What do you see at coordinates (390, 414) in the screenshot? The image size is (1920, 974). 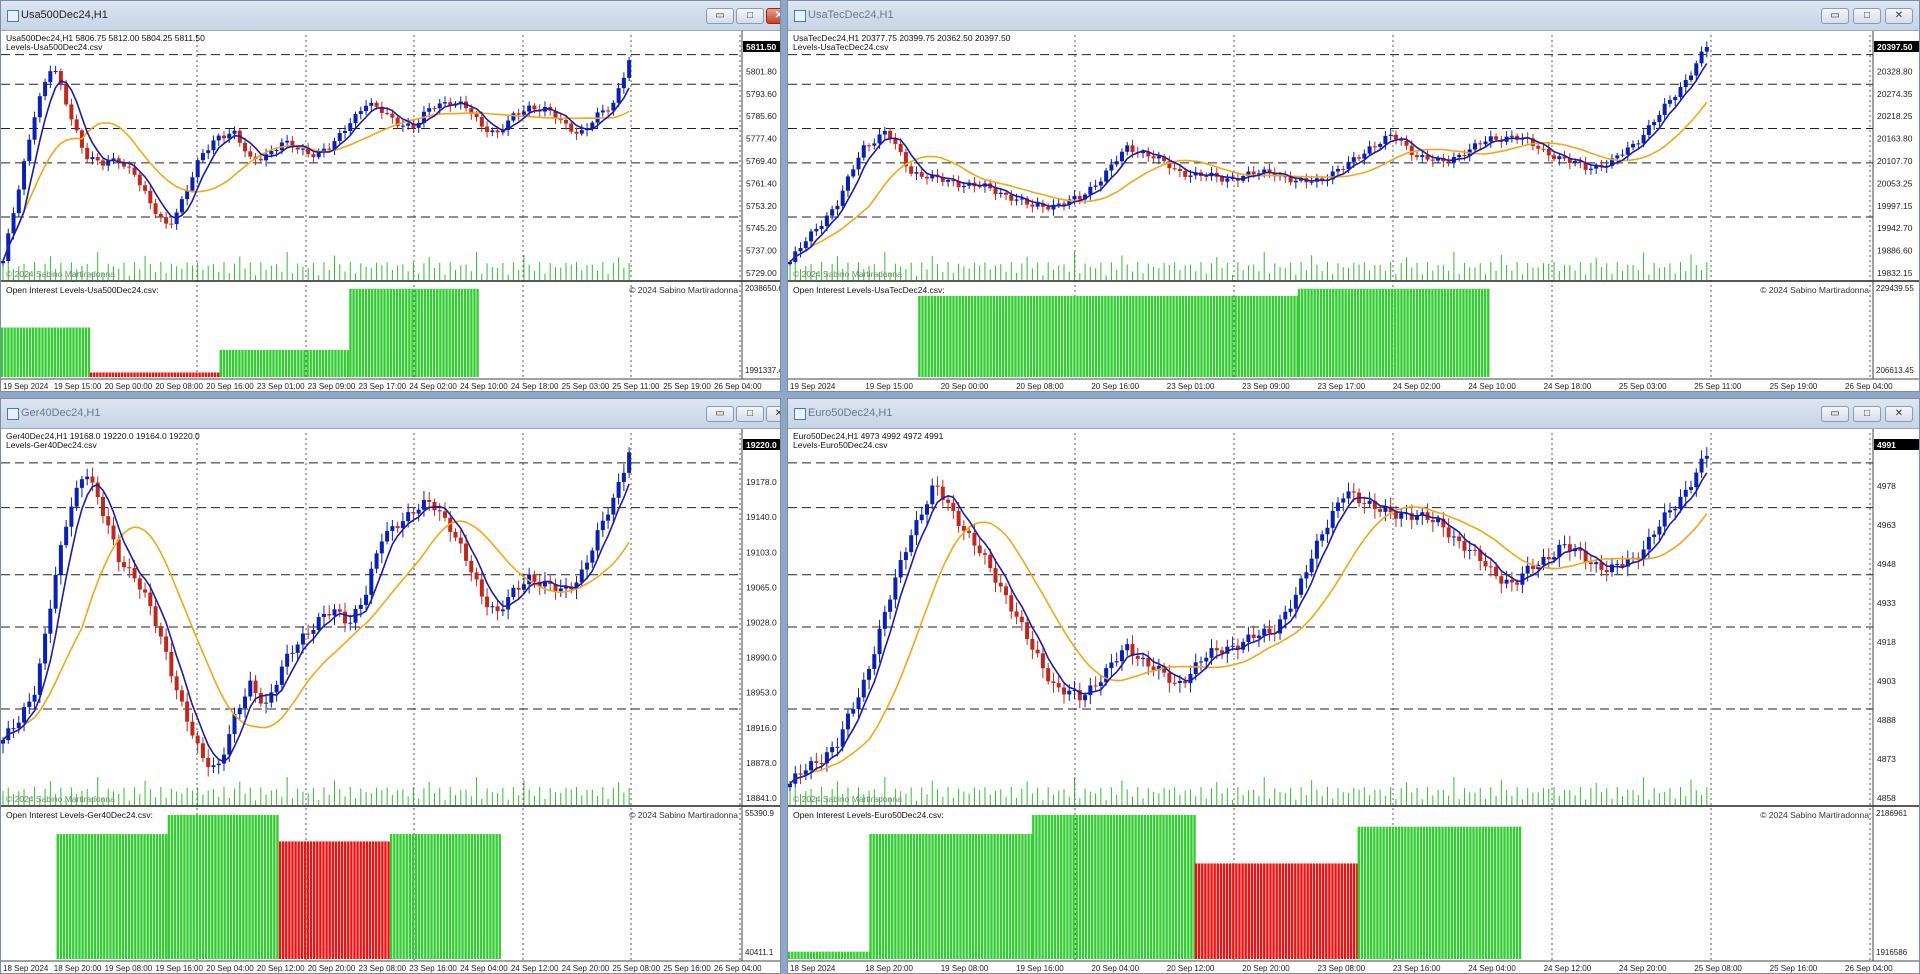 I see `window-titlebar: Ger40Dec24,H1 ▭ □ ✕` at bounding box center [390, 414].